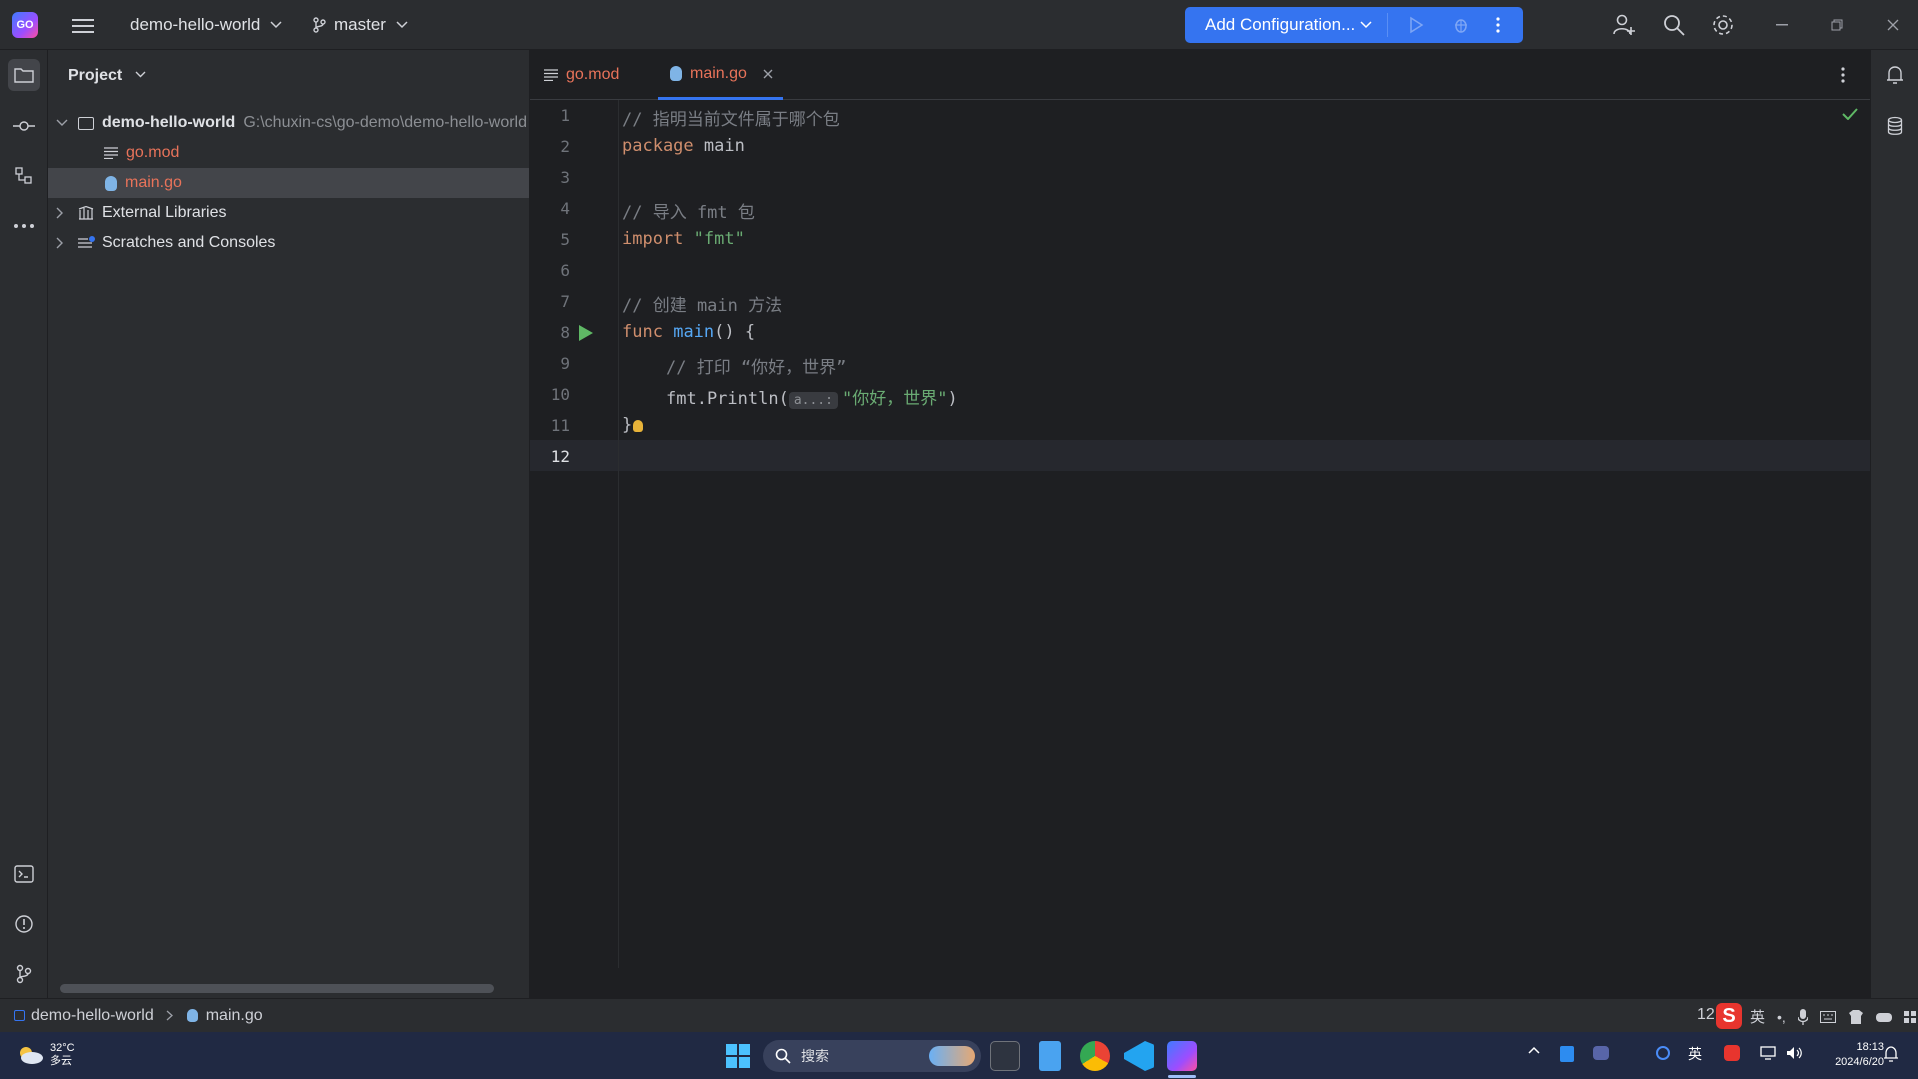 The width and height of the screenshot is (1918, 1079). What do you see at coordinates (277, 988) in the screenshot?
I see `horizontal-scrollbar` at bounding box center [277, 988].